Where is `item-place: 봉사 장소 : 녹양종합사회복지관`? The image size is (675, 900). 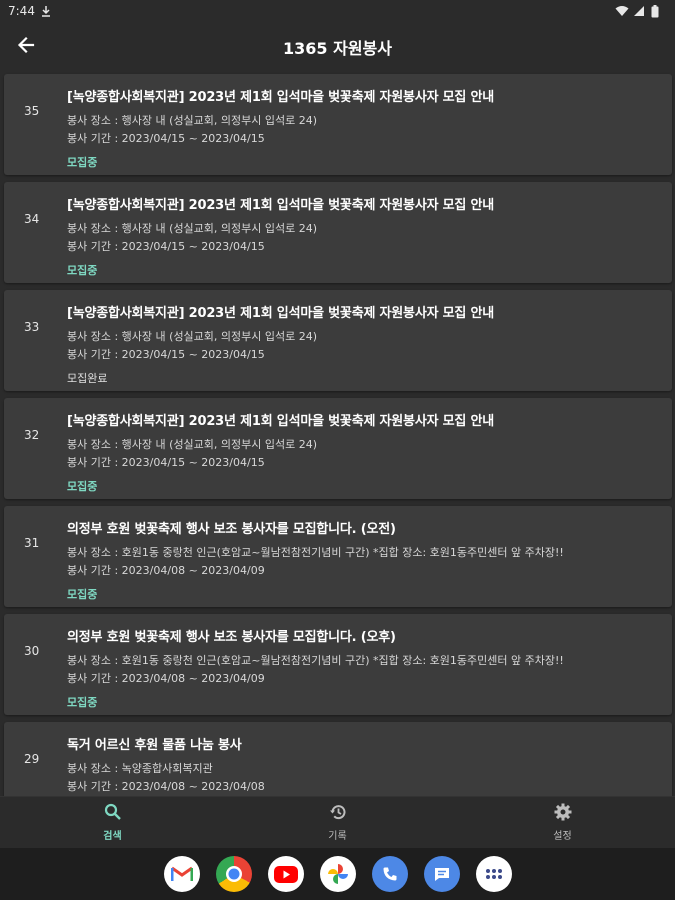 item-place: 봉사 장소 : 녹양종합사회복지관 is located at coordinates (140, 768).